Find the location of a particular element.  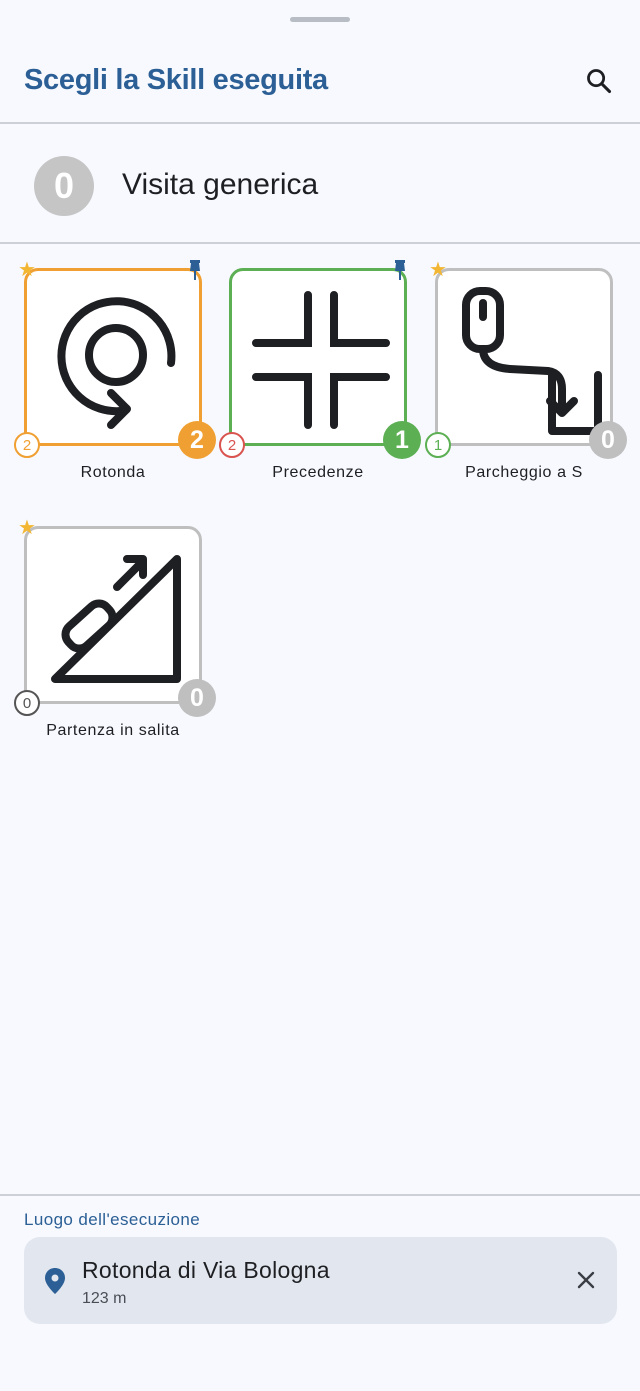

page-title: Scegli la Skill eseguita is located at coordinates (176, 80).